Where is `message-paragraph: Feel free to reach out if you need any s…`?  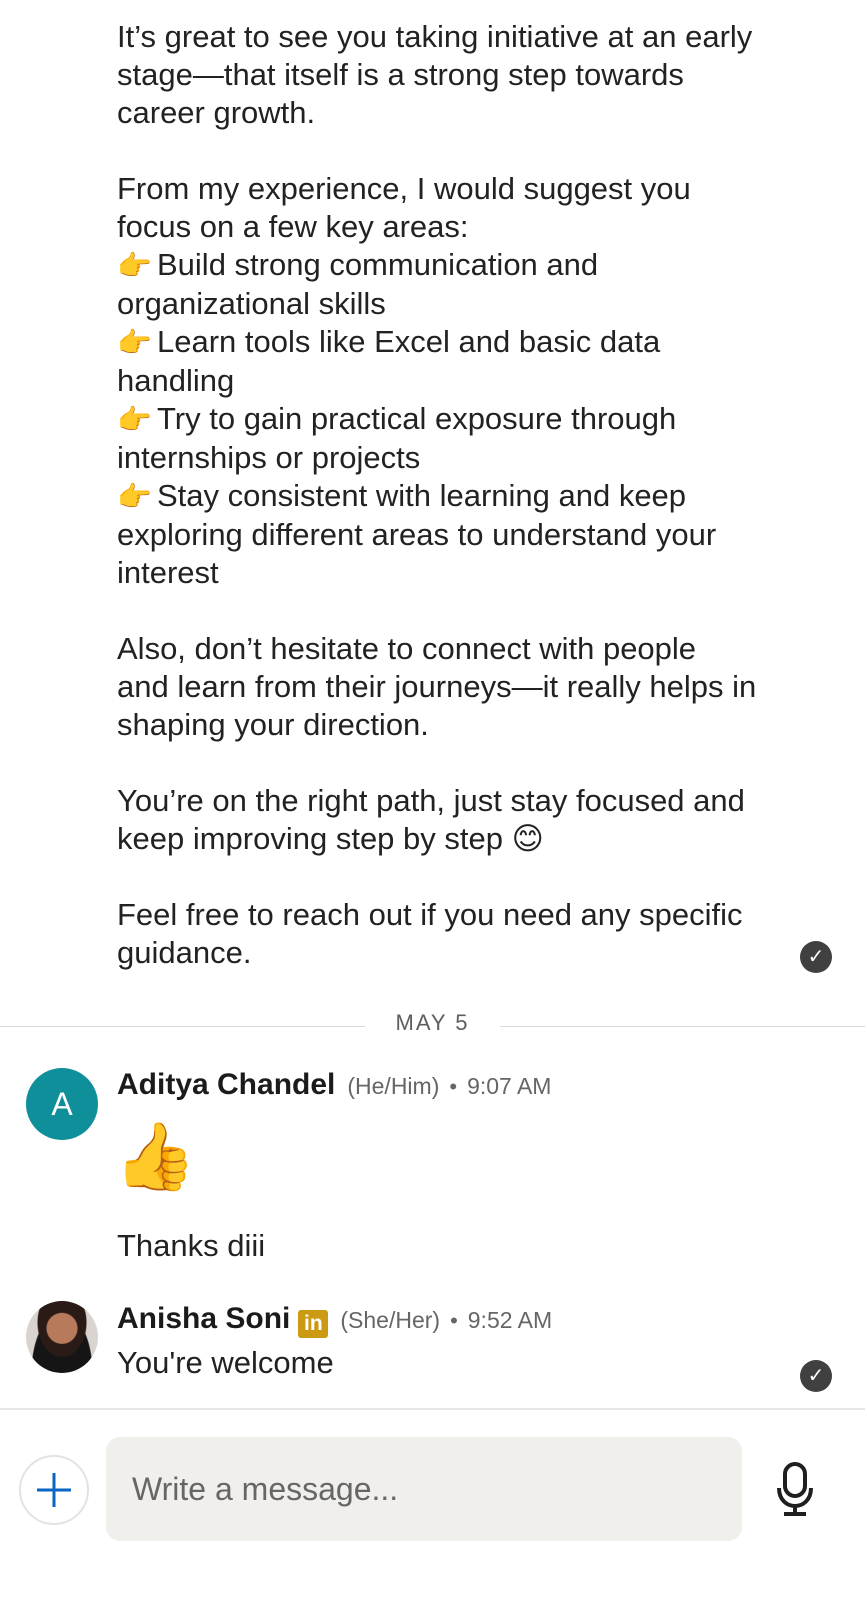 message-paragraph: Feel free to reach out if you need any s… is located at coordinates (457, 934).